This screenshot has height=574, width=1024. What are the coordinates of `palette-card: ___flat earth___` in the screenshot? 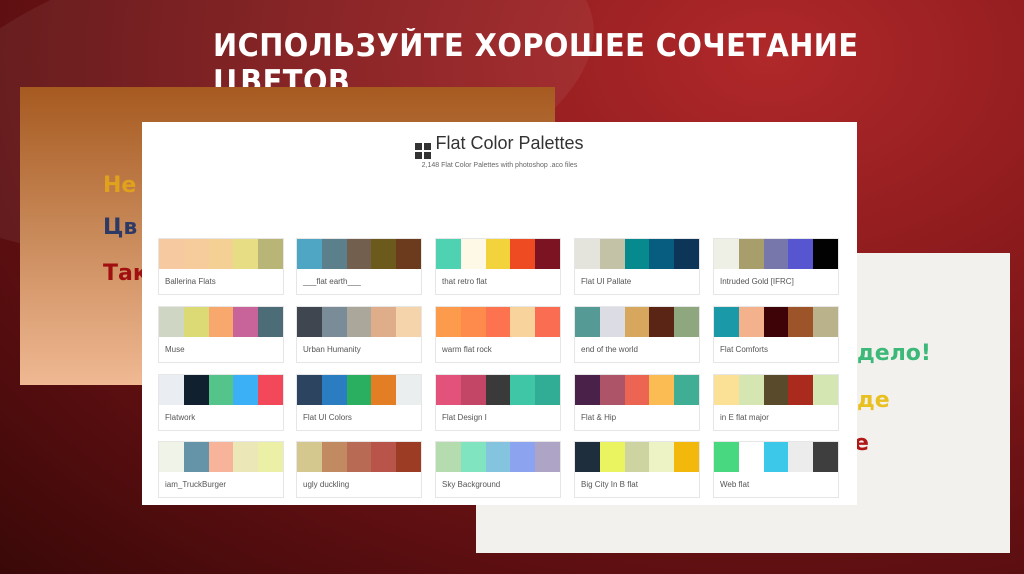 It's located at (359, 266).